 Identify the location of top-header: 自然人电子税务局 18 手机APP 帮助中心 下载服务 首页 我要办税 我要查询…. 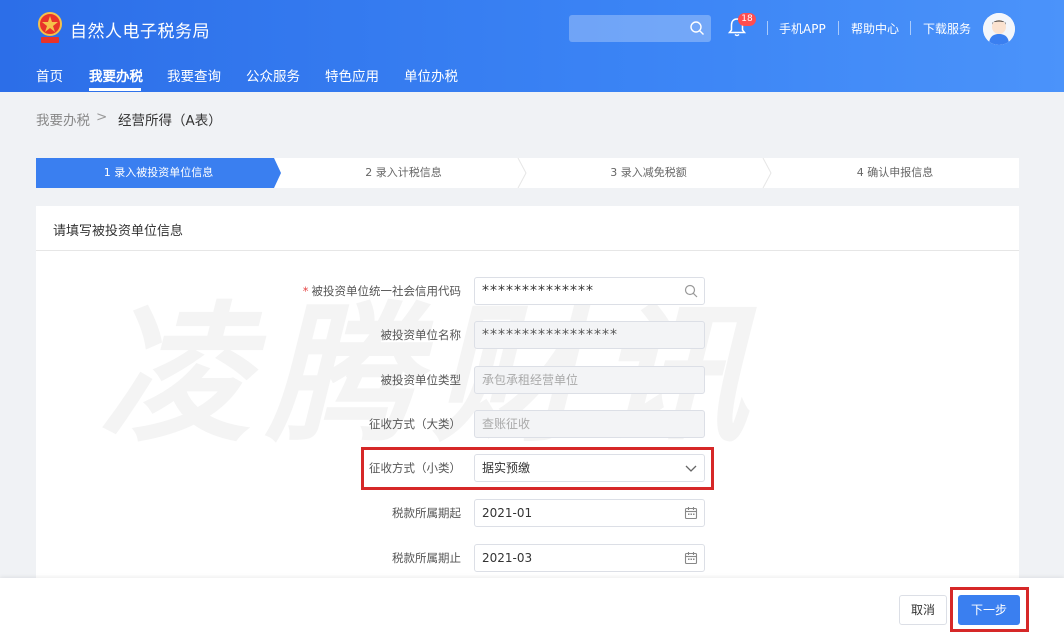
(532, 46).